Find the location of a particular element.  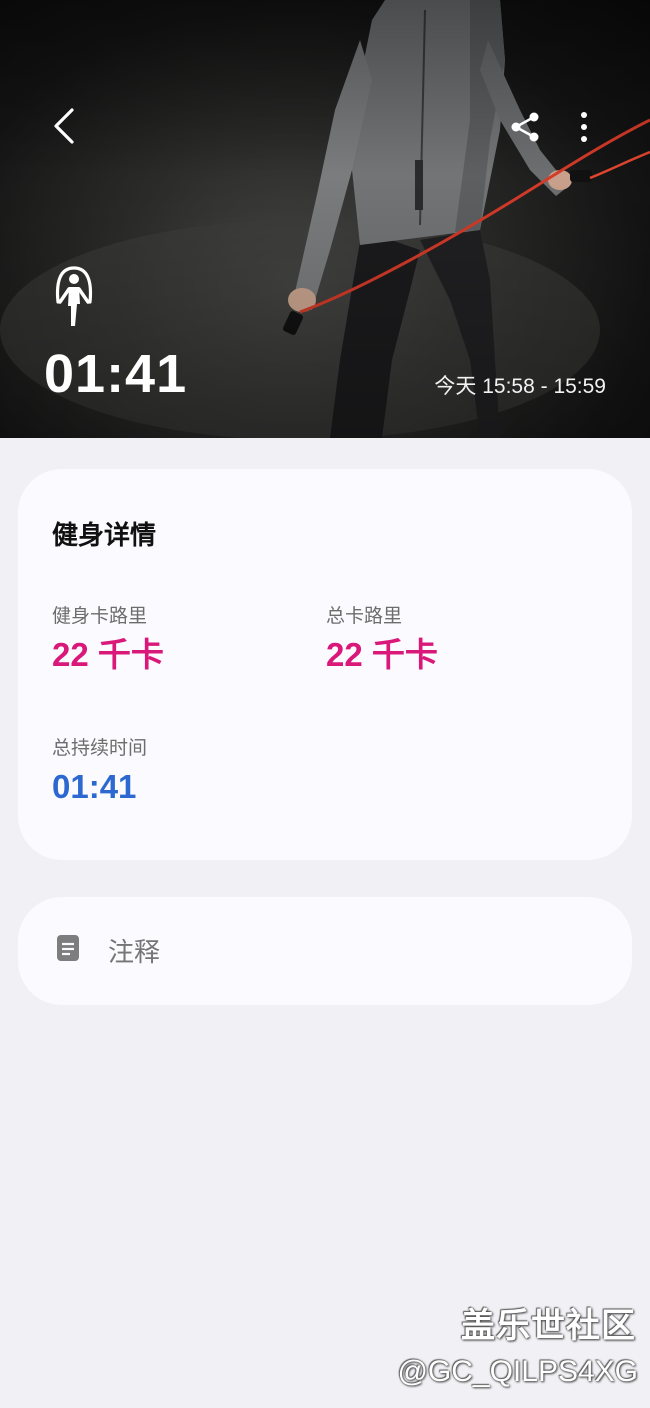

total-duration-label: 总持续时间 is located at coordinates (100, 748).